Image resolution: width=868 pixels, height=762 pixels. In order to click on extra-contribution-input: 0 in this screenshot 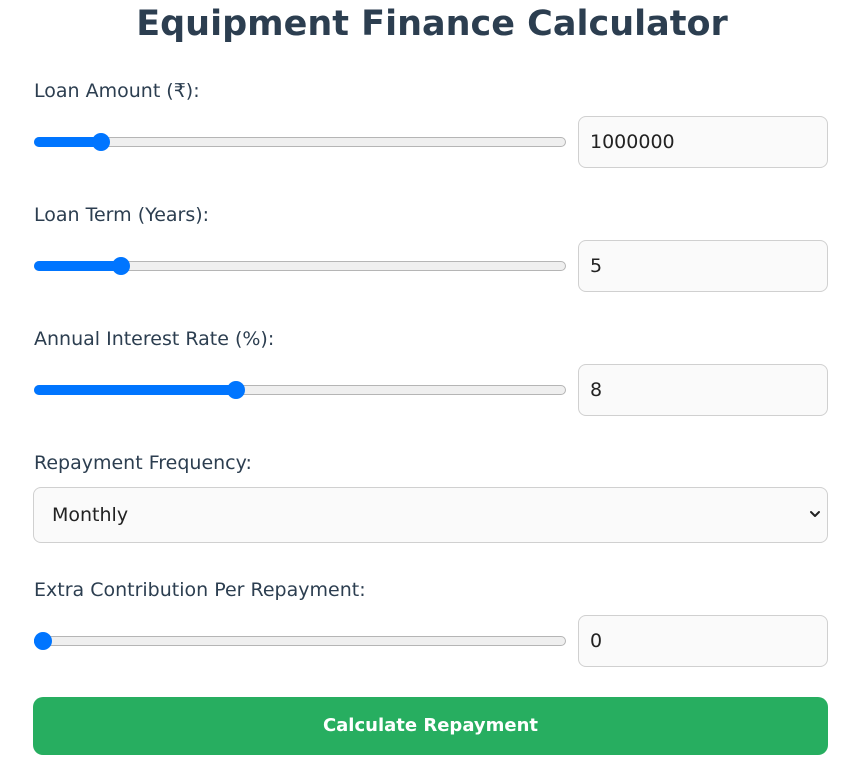, I will do `click(703, 641)`.